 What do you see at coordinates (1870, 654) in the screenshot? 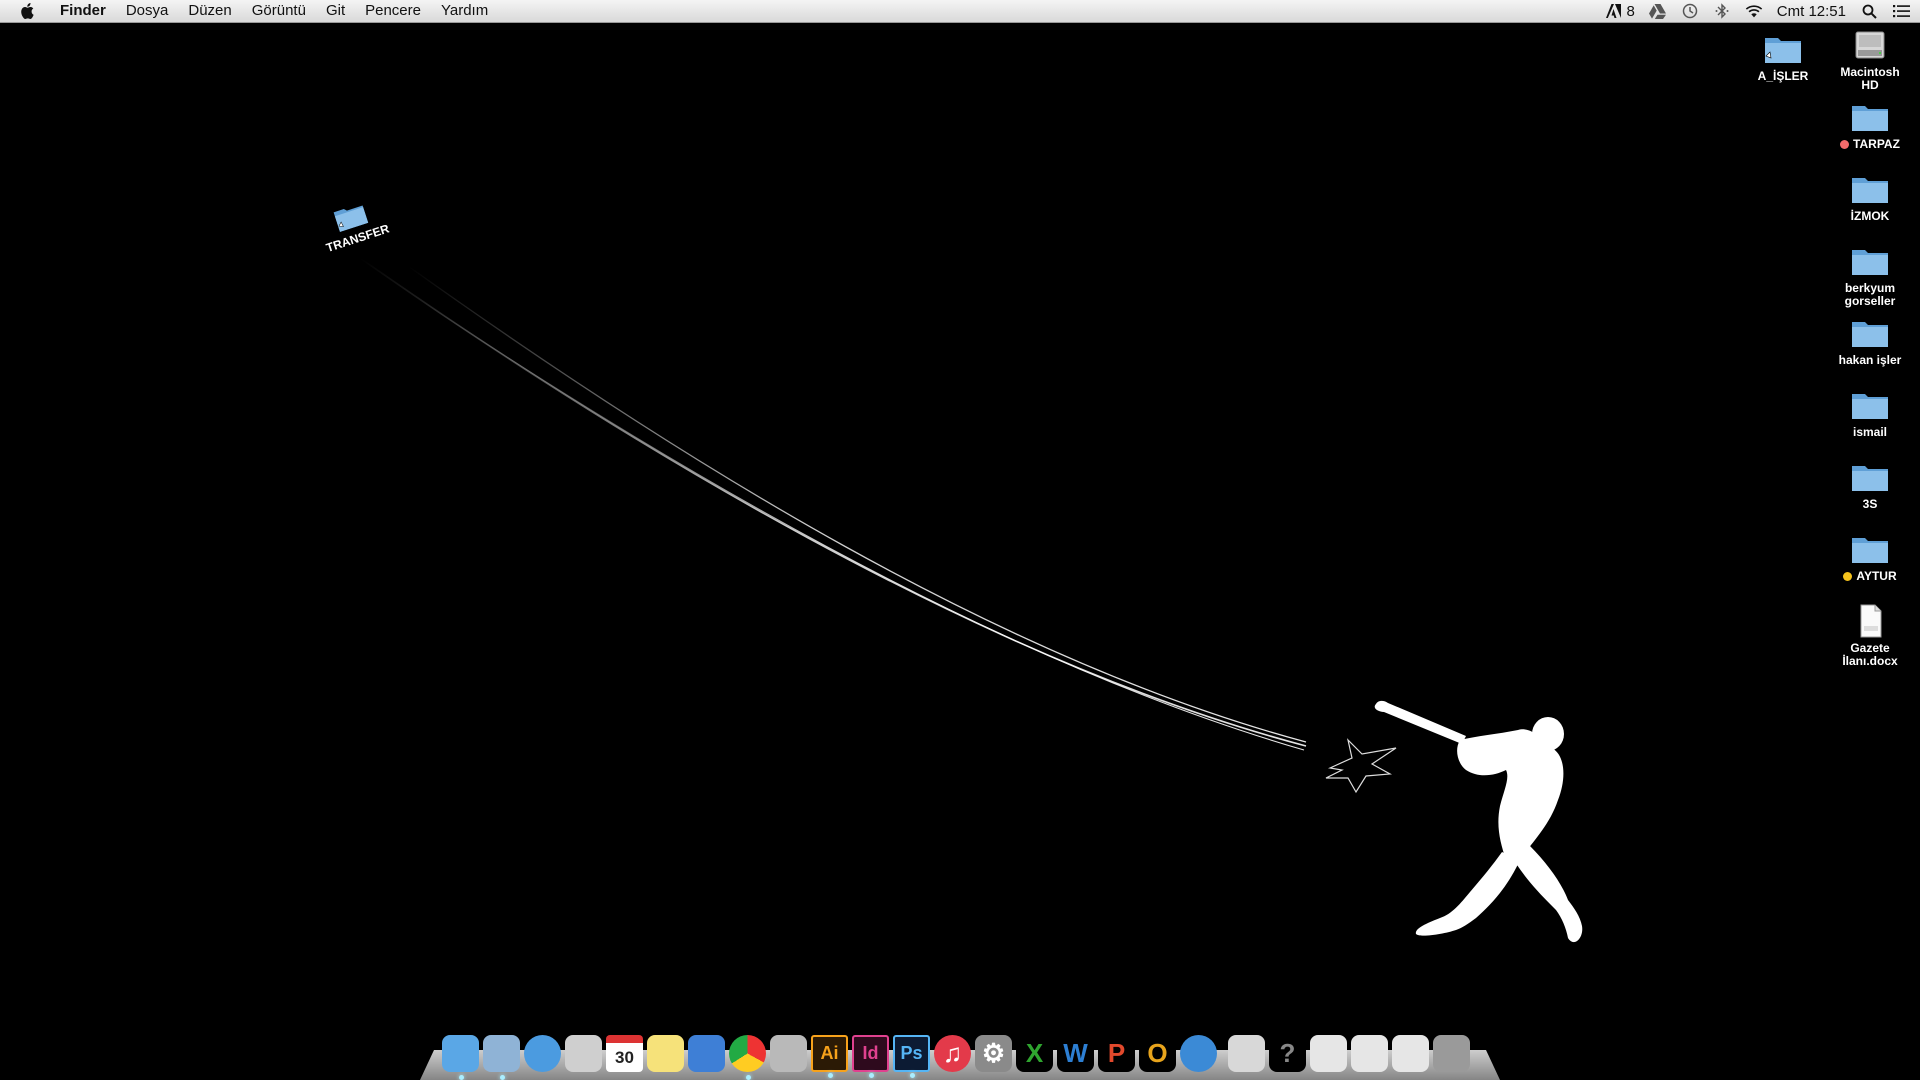
I see `desktop-icon-label: Gazete İlanı.docx` at bounding box center [1870, 654].